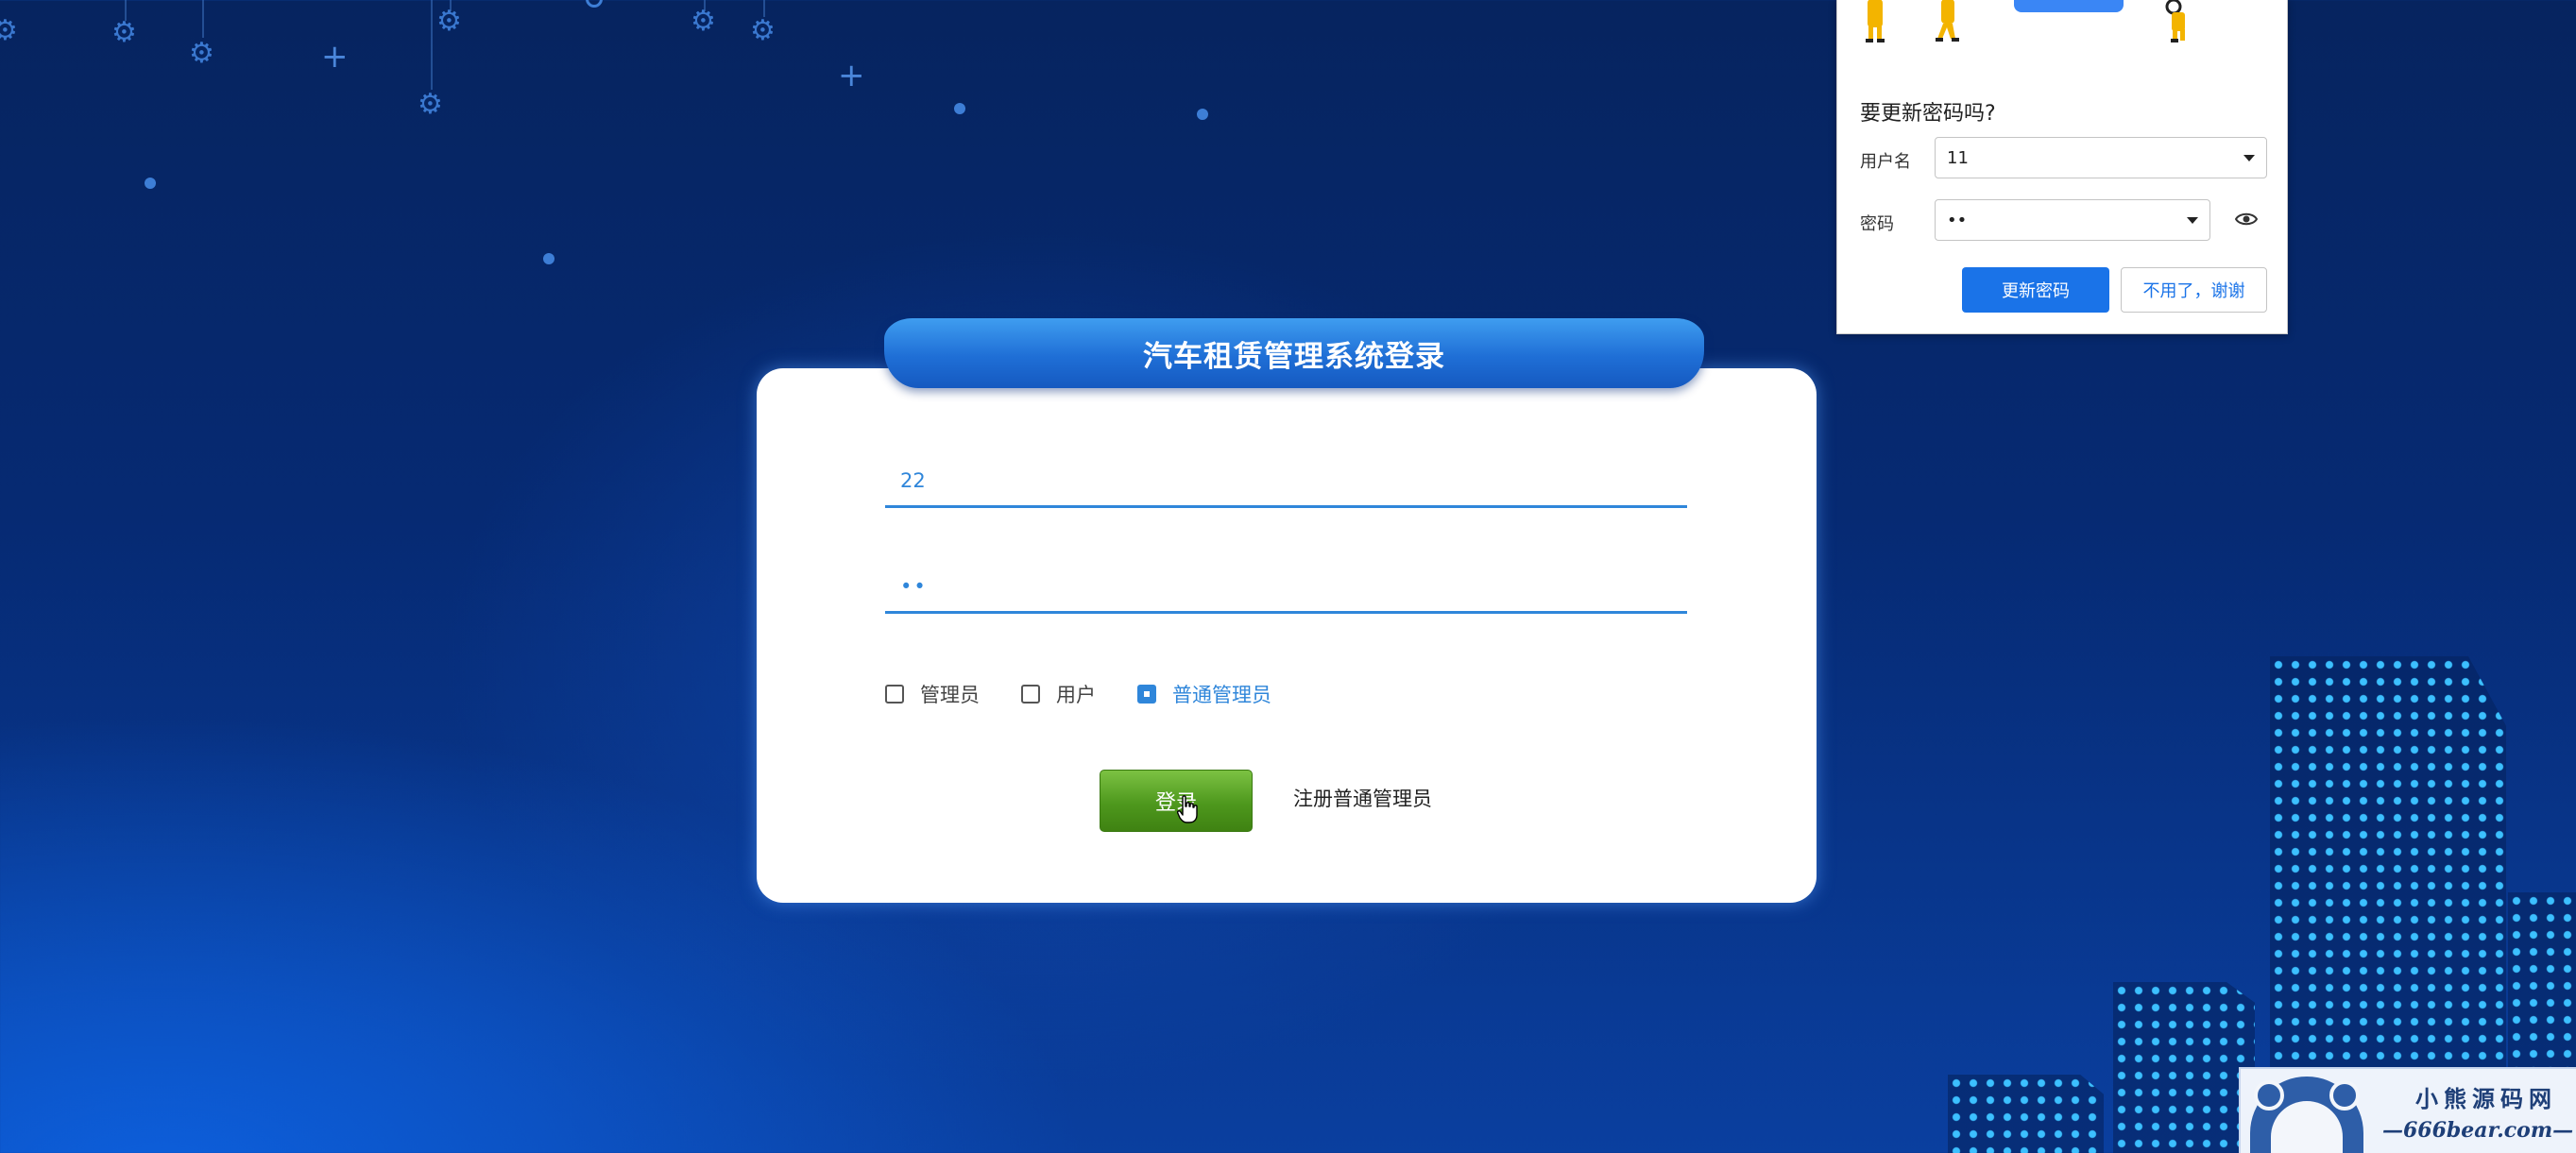 The height and width of the screenshot is (1153, 2576). Describe the element at coordinates (1886, 162) in the screenshot. I see `username-label: 用户名` at that location.